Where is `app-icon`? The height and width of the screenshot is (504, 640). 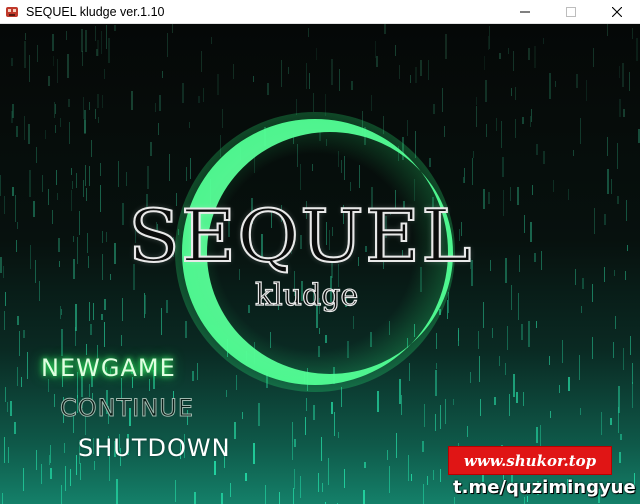 app-icon is located at coordinates (12, 12).